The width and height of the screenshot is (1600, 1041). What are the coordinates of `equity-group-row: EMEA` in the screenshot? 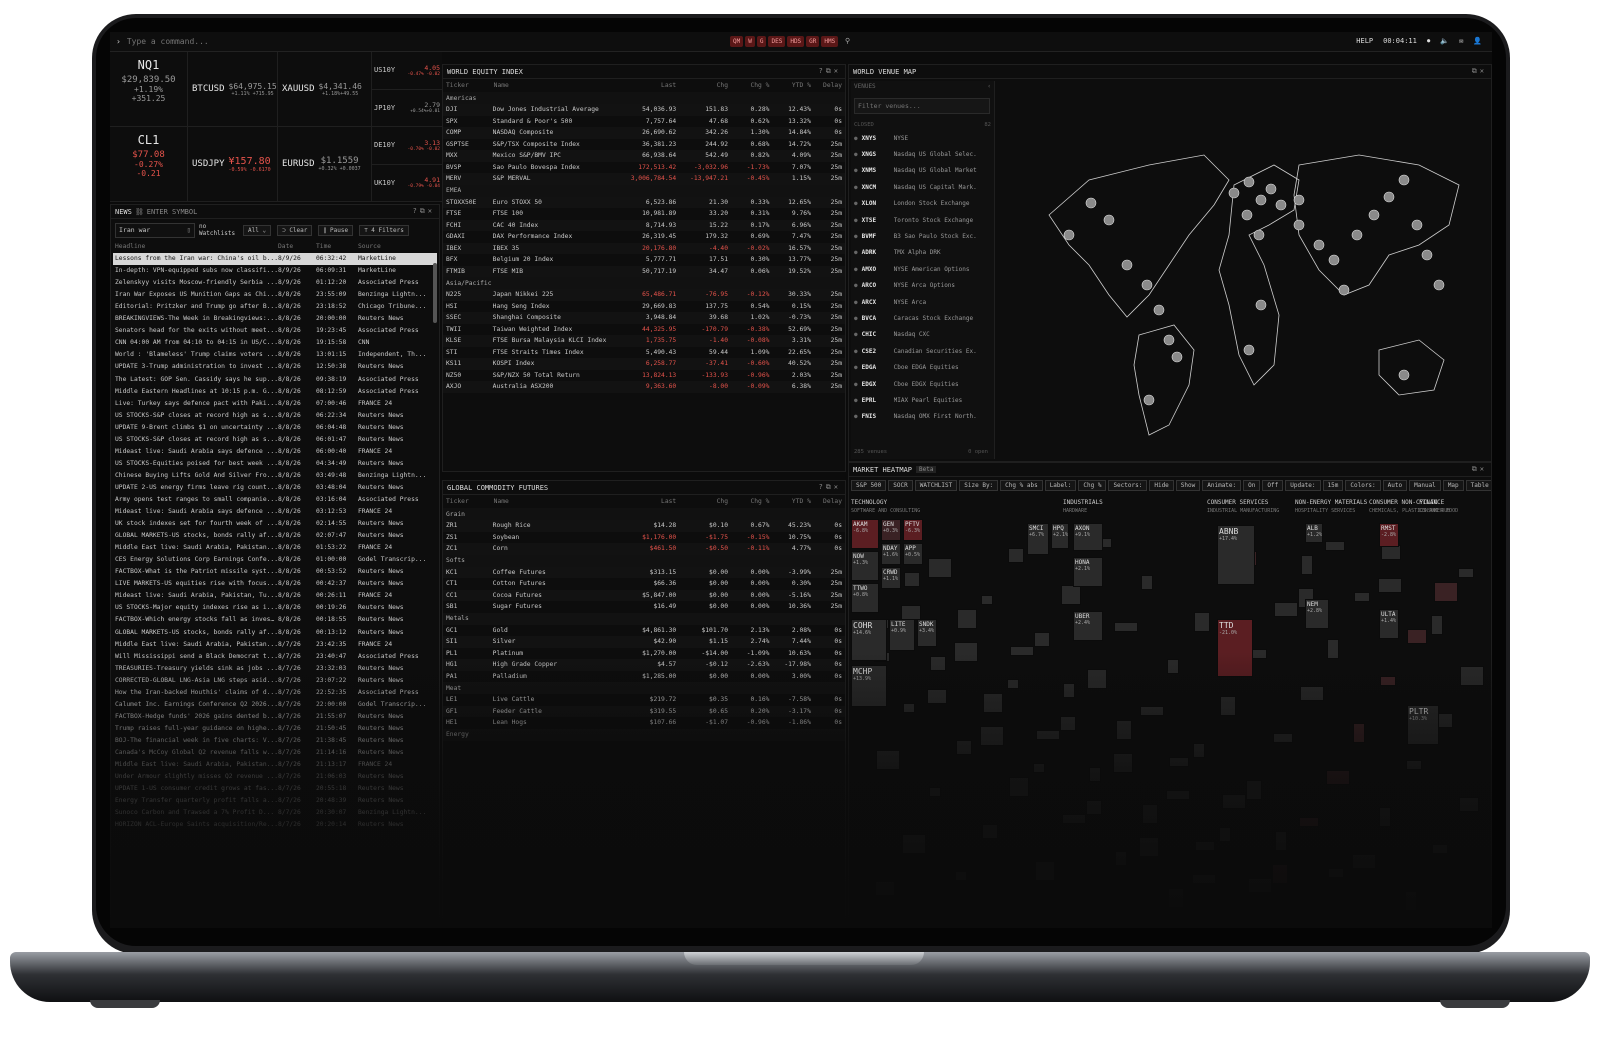 It's located at (644, 190).